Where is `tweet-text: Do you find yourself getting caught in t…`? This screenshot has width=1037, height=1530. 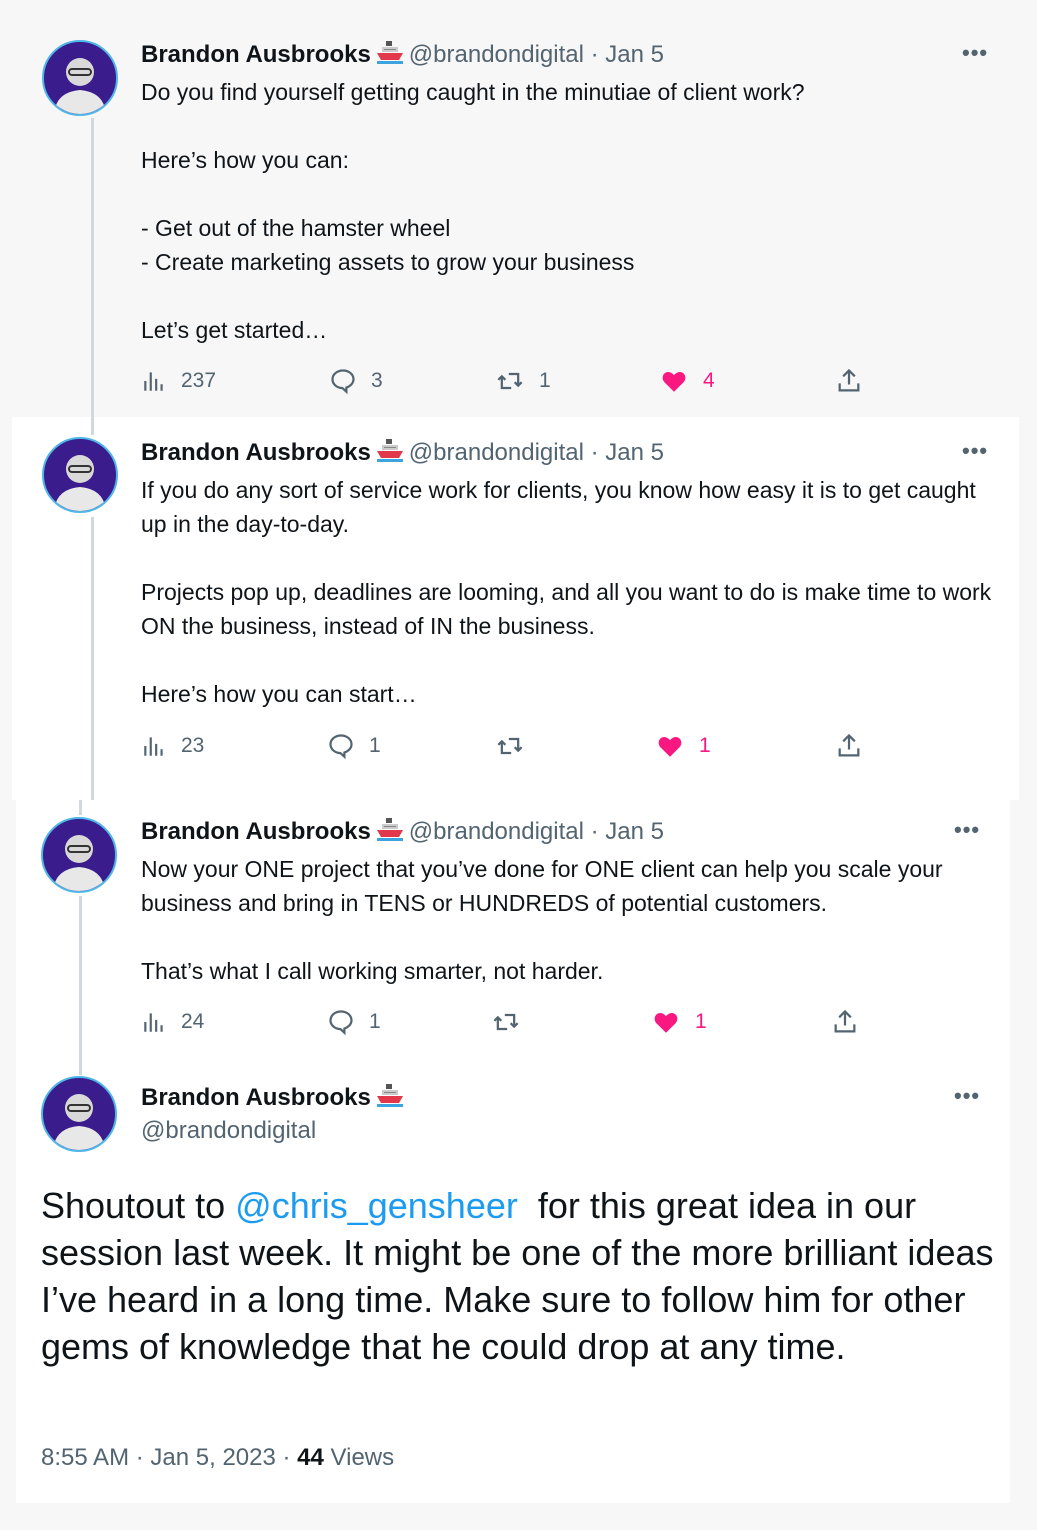
tweet-text: Do you find yourself getting caught in t… is located at coordinates (473, 211).